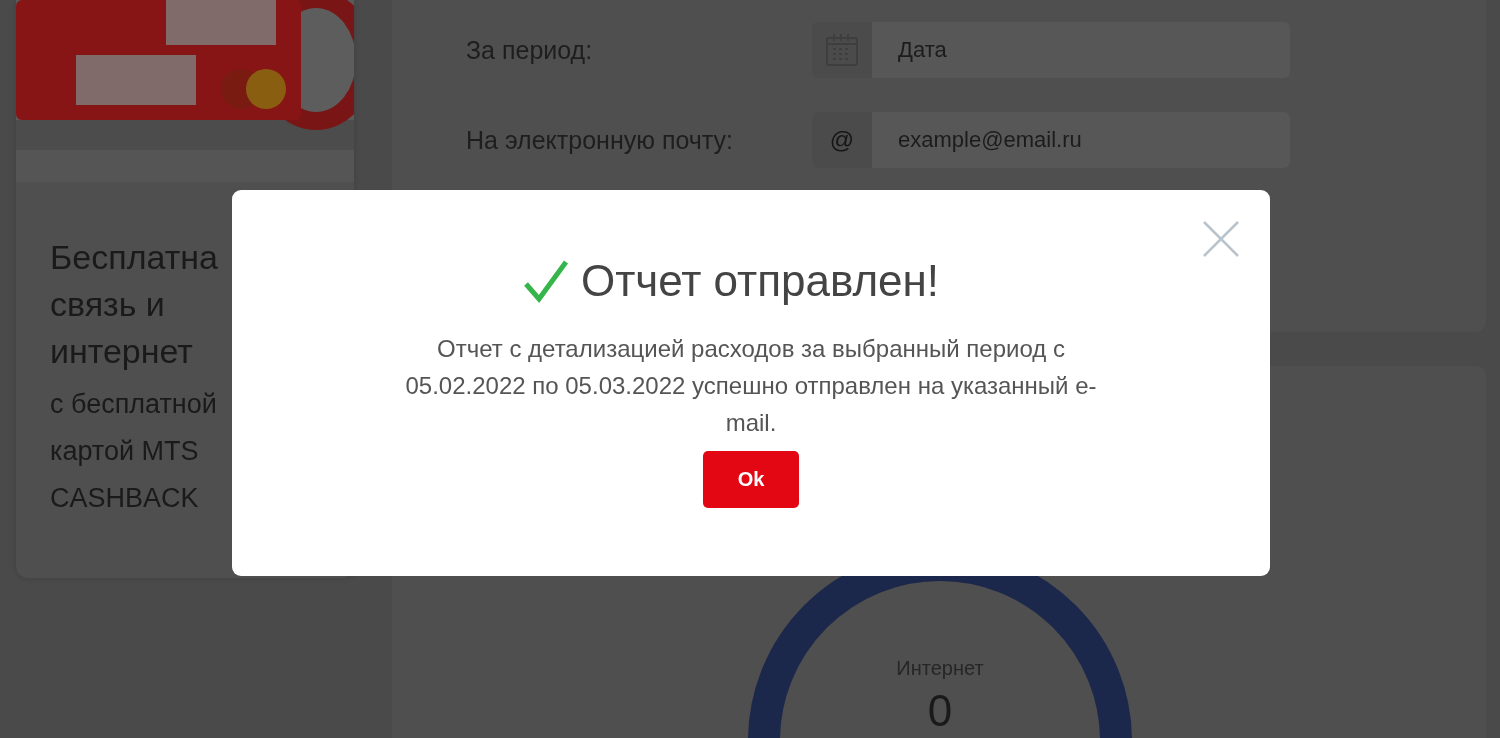  What do you see at coordinates (1081, 50) in the screenshot?
I see `date-field: Дата` at bounding box center [1081, 50].